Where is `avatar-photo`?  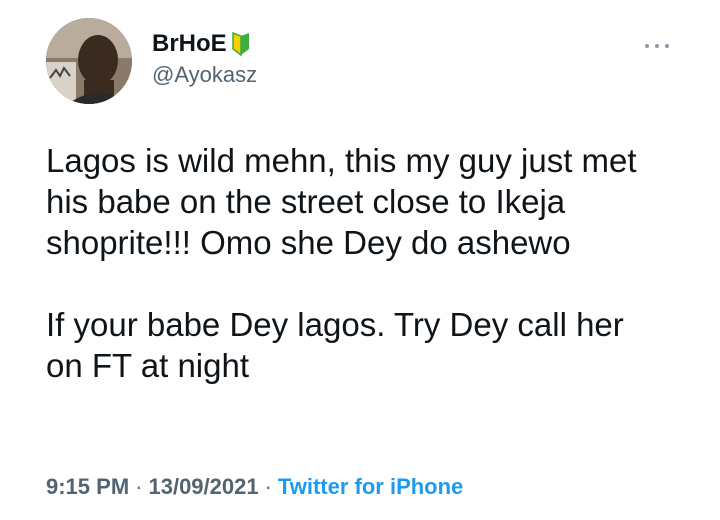 avatar-photo is located at coordinates (89, 61).